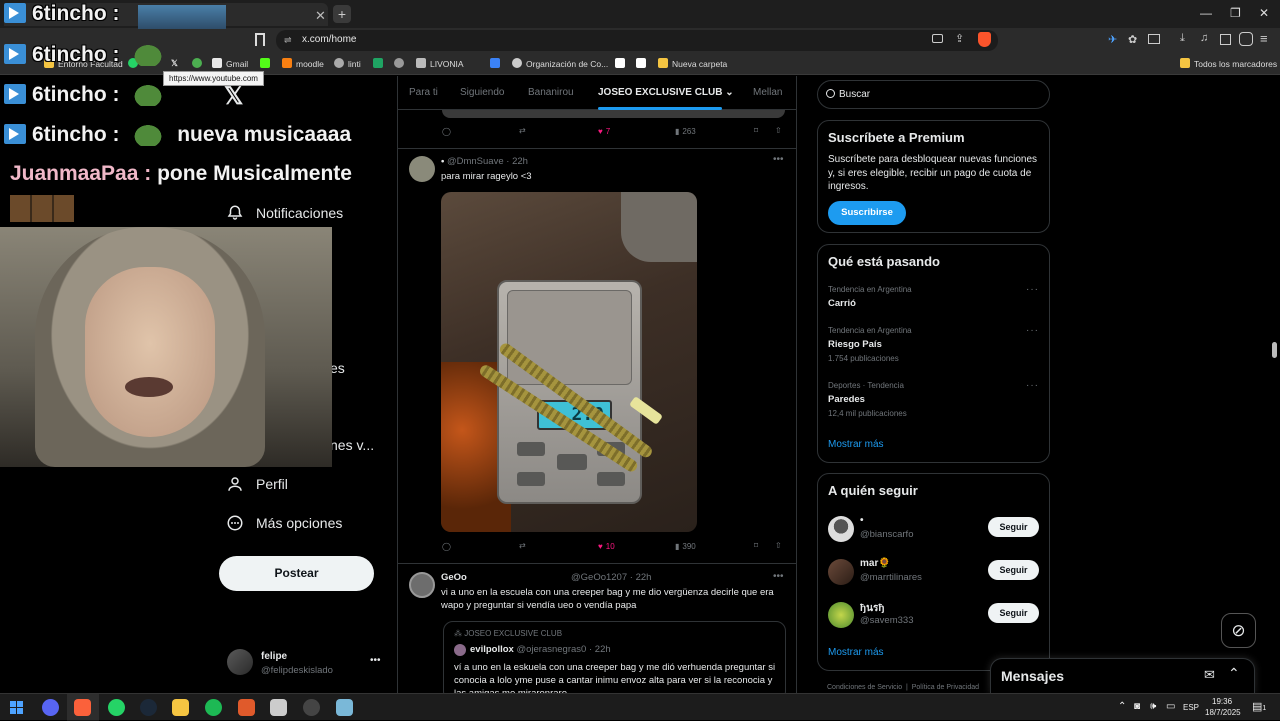 This screenshot has width=1280, height=721. What do you see at coordinates (180, 707) in the screenshot?
I see `folder-icon` at bounding box center [180, 707].